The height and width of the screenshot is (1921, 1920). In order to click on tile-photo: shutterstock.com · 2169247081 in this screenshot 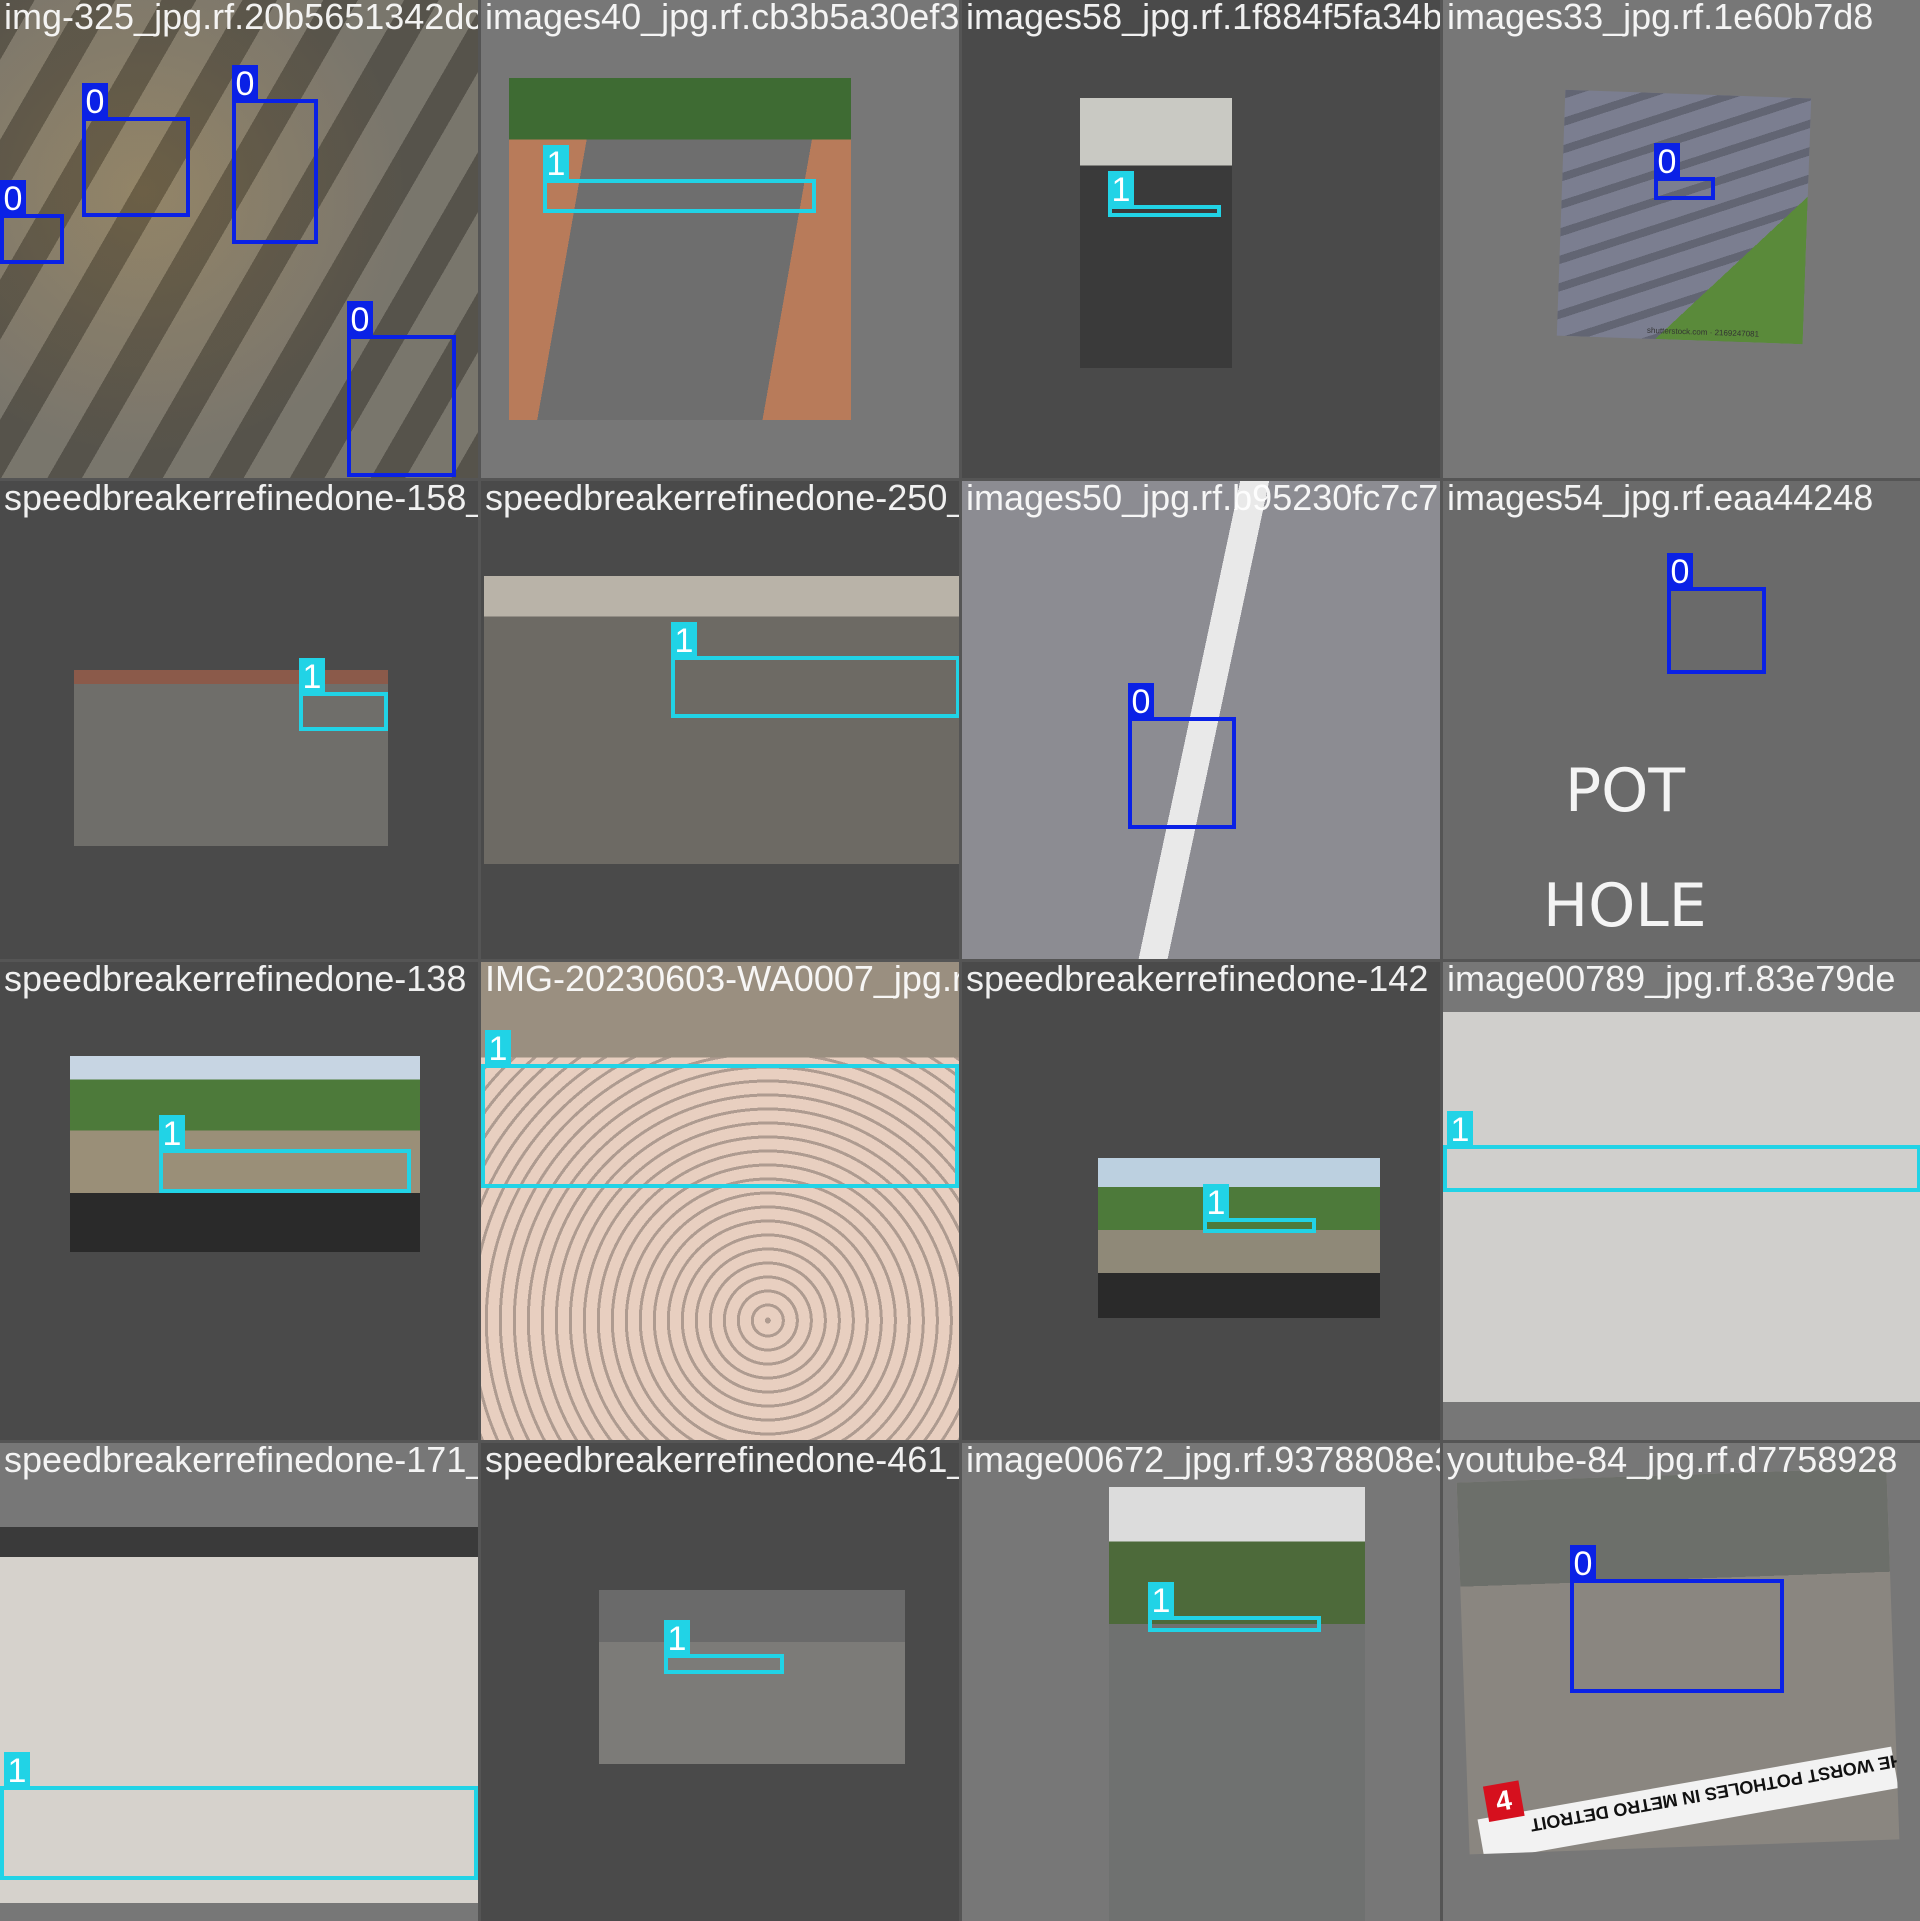, I will do `click(1684, 217)`.